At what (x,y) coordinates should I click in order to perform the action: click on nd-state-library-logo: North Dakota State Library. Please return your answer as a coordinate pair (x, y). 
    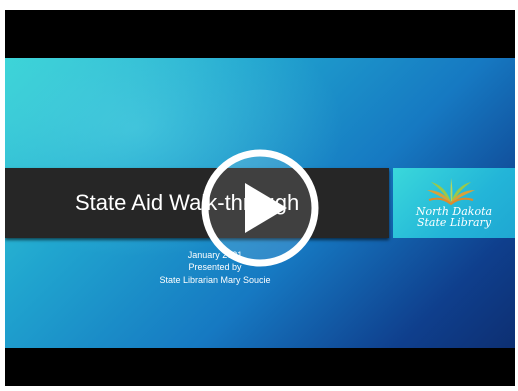
    Looking at the image, I should click on (454, 203).